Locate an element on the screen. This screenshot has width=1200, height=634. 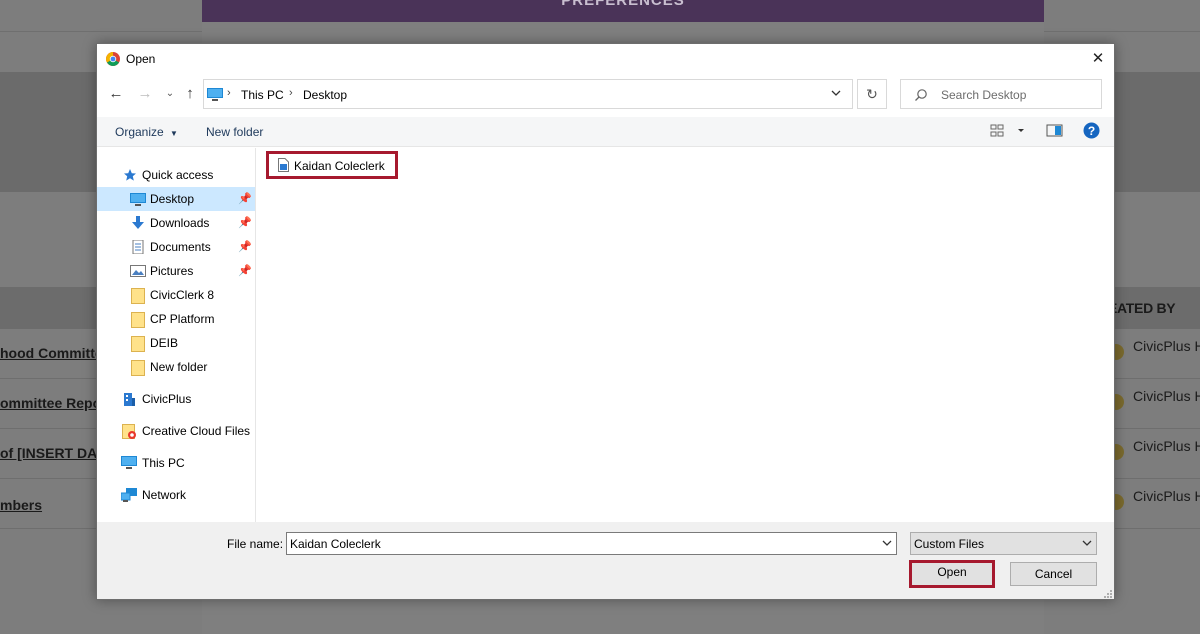
pictures-icon is located at coordinates (138, 271).